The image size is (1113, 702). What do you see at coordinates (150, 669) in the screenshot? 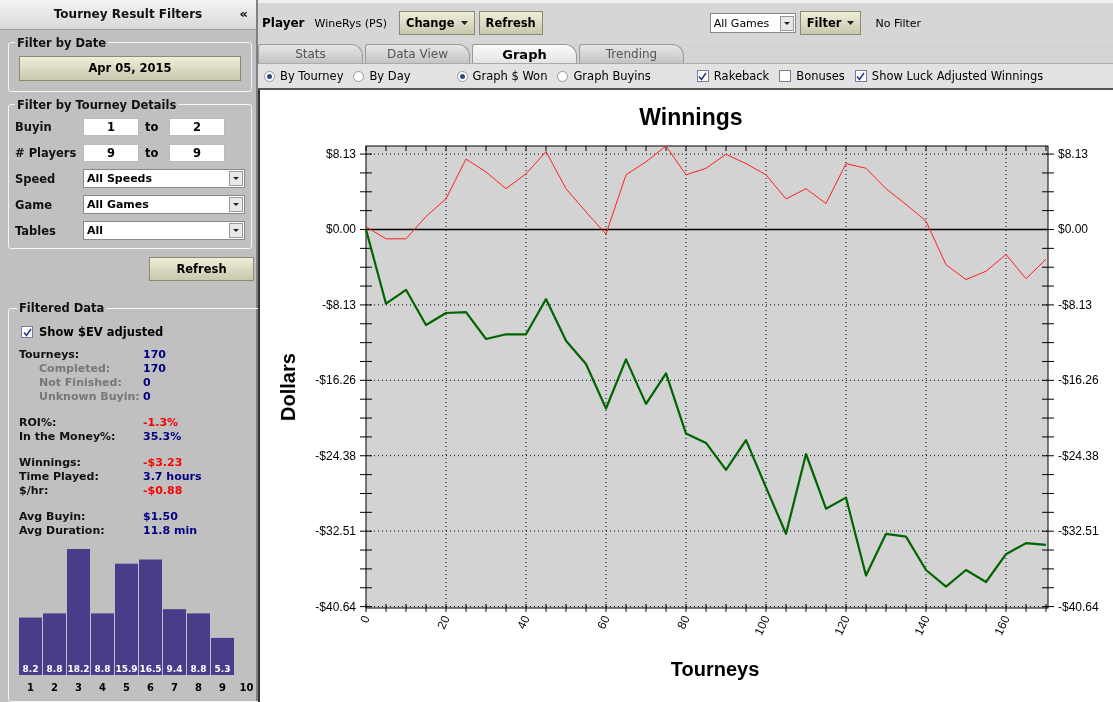
I see `bar-value-label: 16.5` at bounding box center [150, 669].